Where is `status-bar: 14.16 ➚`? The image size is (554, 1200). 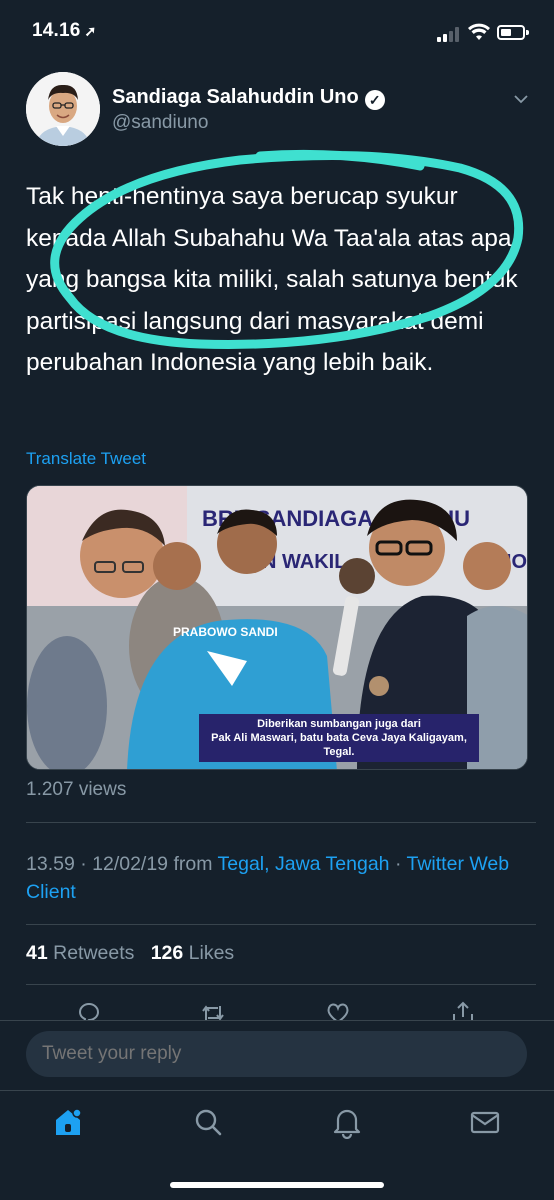 status-bar: 14.16 ➚ is located at coordinates (277, 32).